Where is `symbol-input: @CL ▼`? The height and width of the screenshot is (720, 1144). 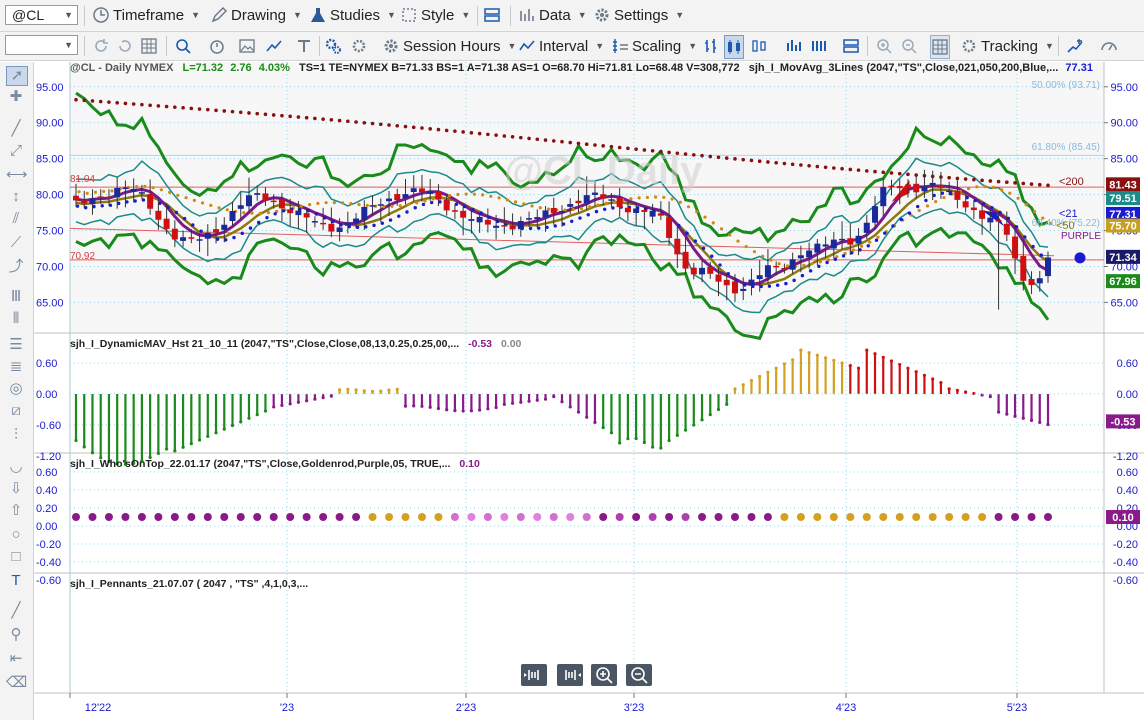
symbol-input: @CL ▼ is located at coordinates (41, 15).